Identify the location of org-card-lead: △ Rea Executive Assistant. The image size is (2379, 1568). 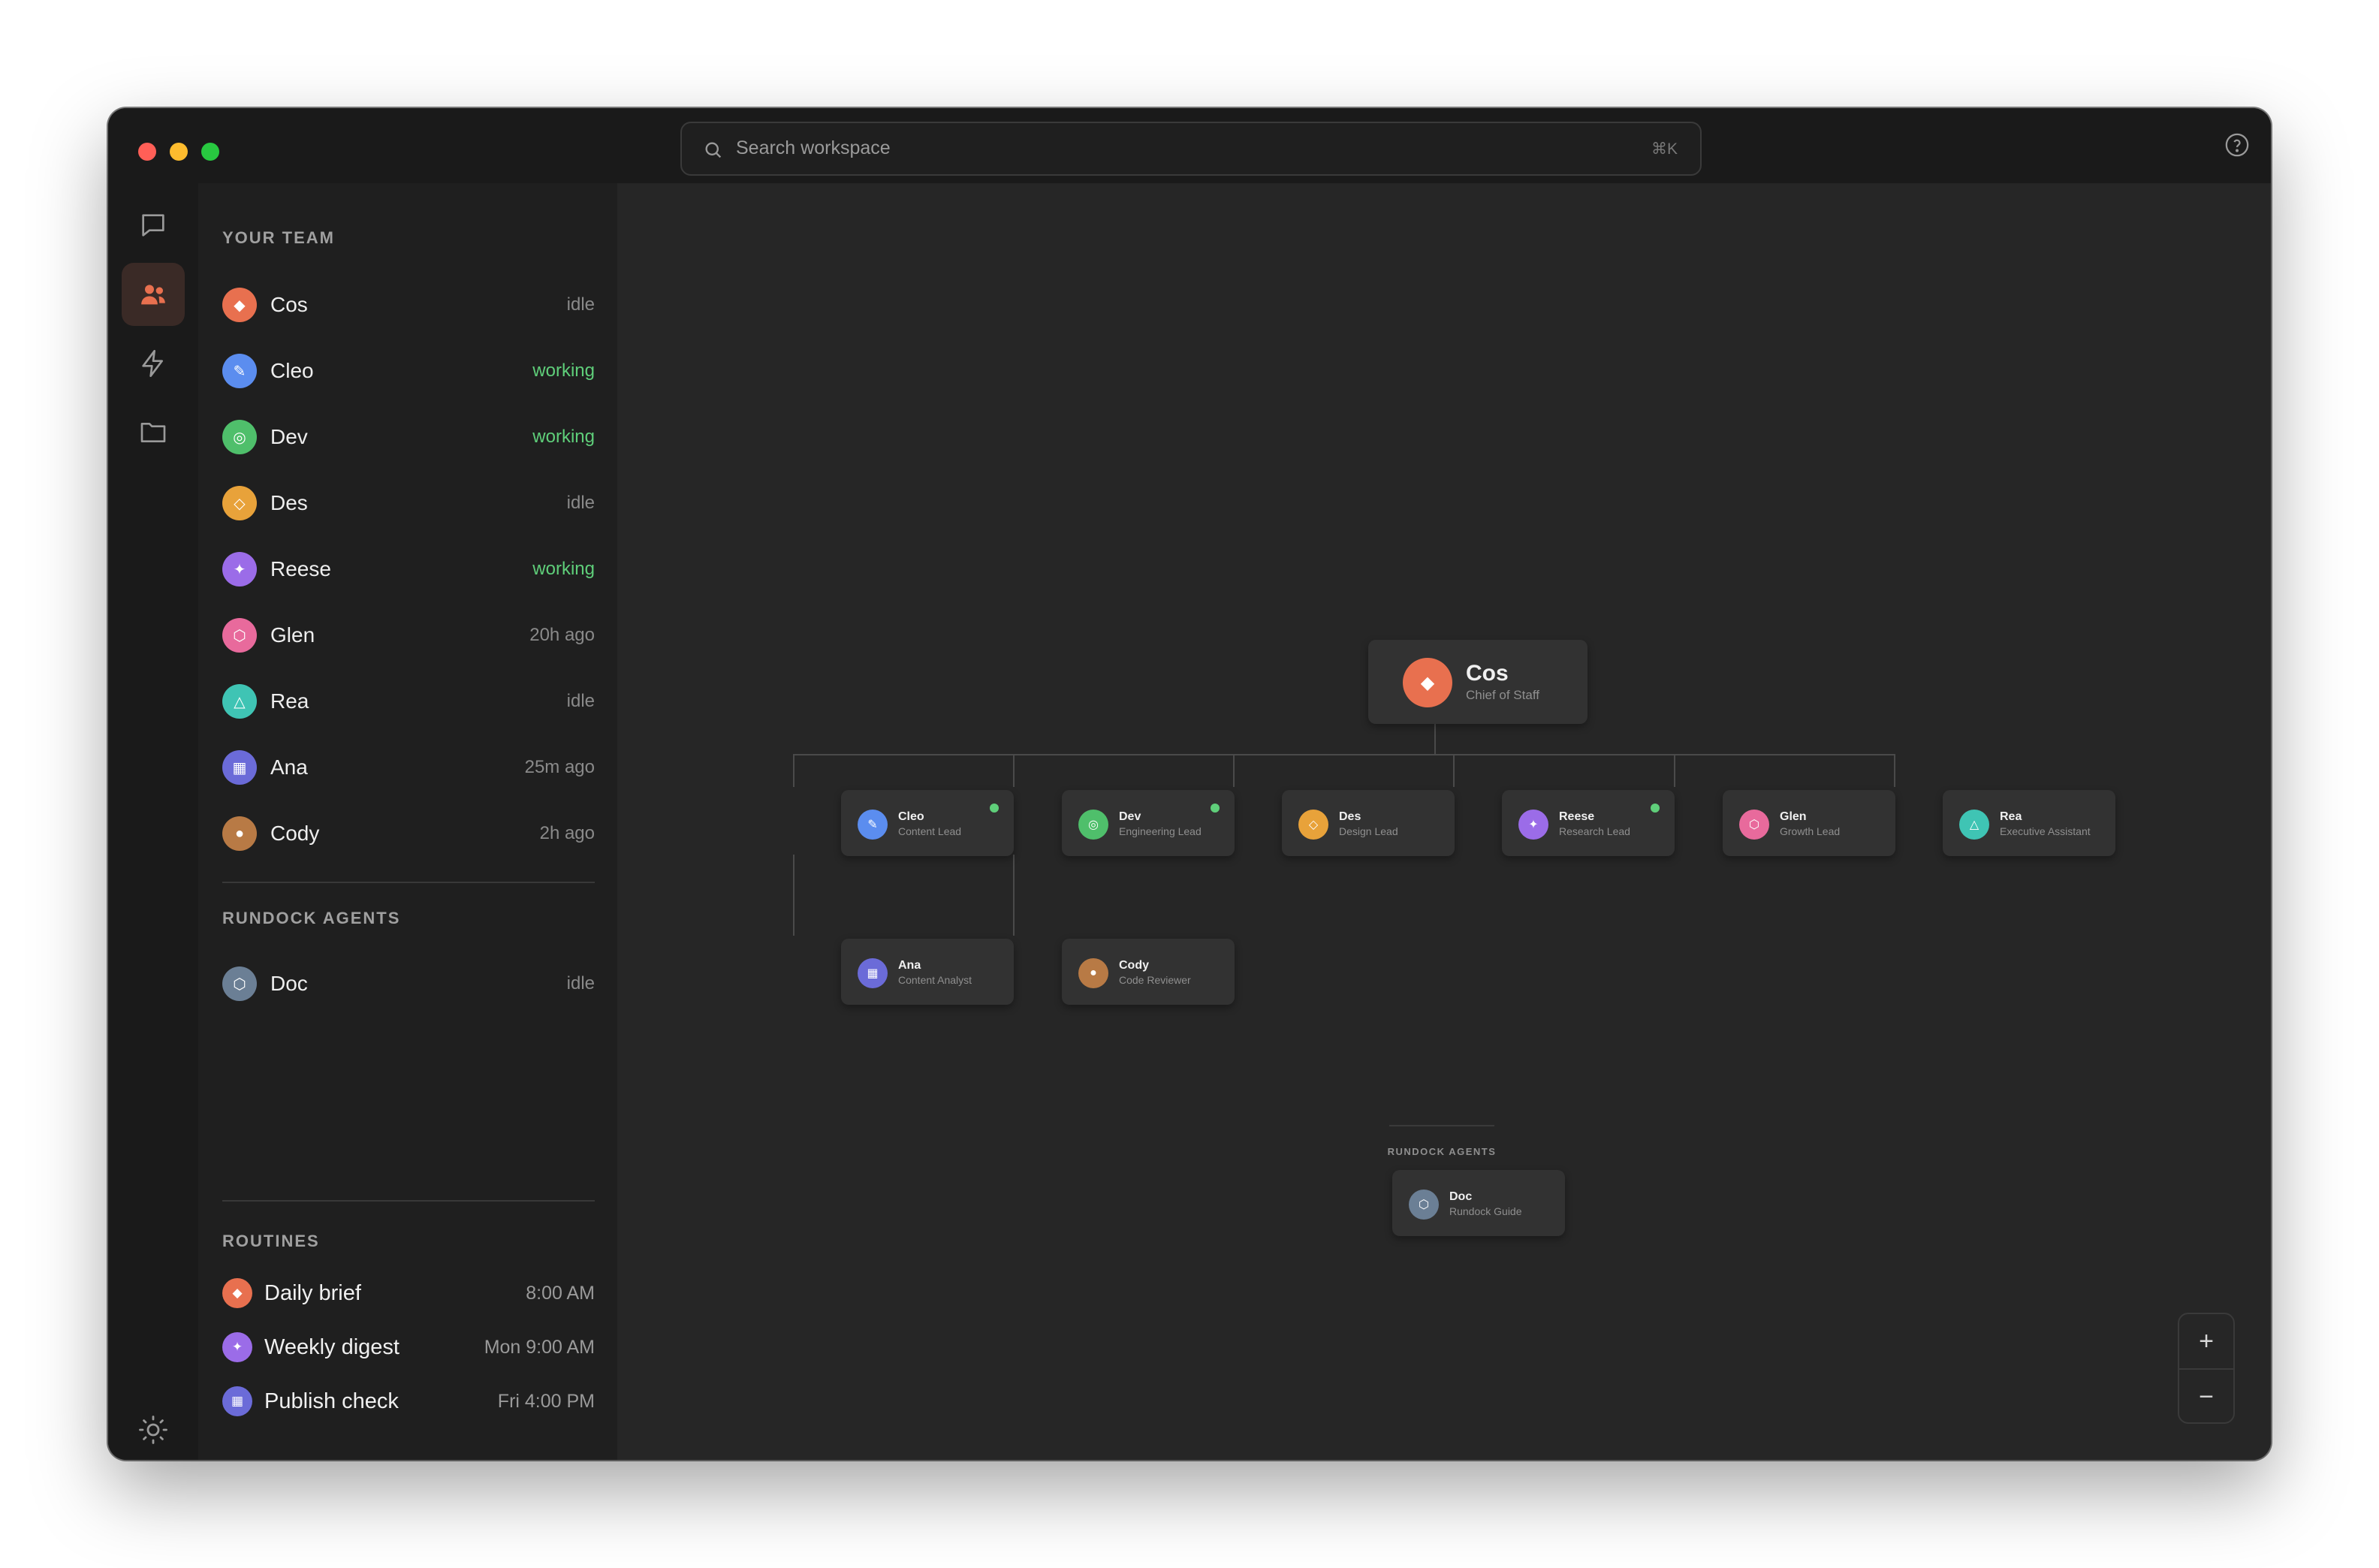
(2029, 823).